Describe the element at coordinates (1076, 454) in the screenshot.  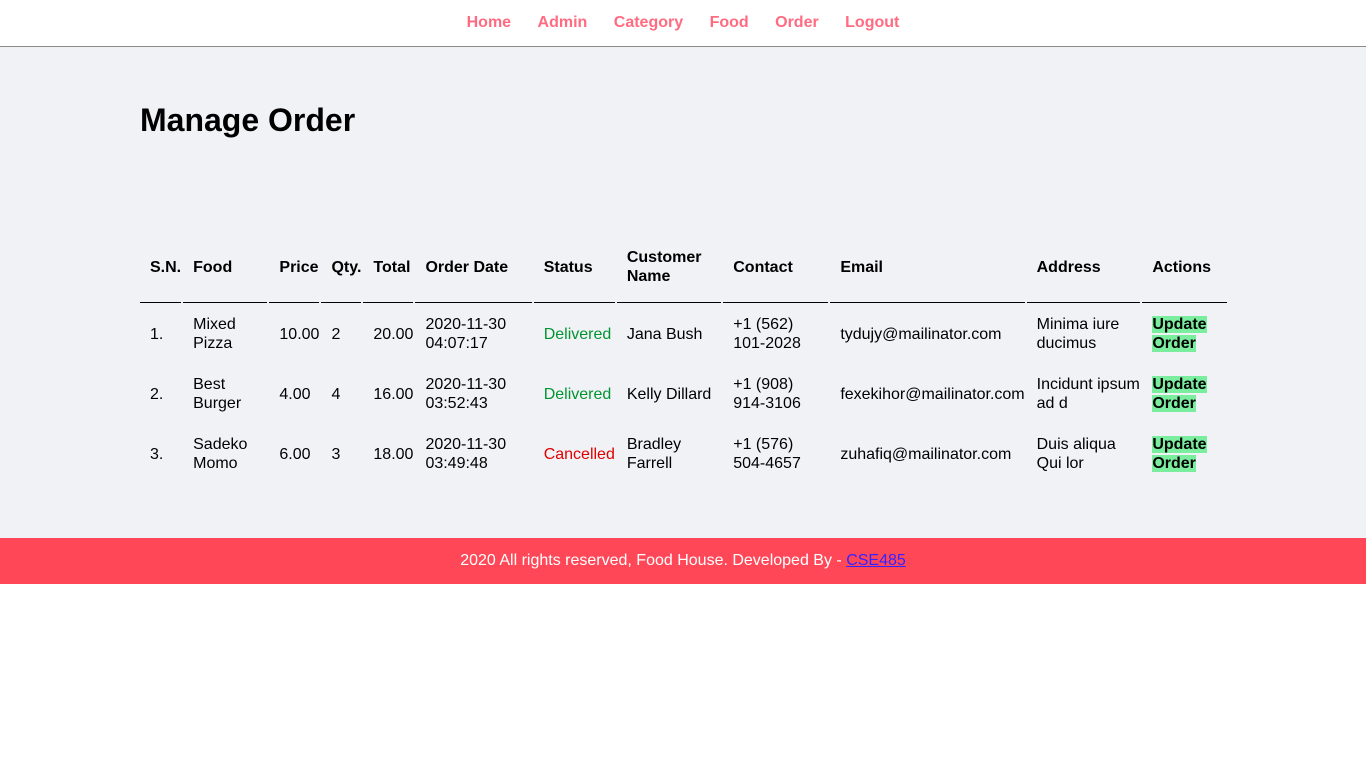
I see `cell-address: Duis aliqua Qui lor` at that location.